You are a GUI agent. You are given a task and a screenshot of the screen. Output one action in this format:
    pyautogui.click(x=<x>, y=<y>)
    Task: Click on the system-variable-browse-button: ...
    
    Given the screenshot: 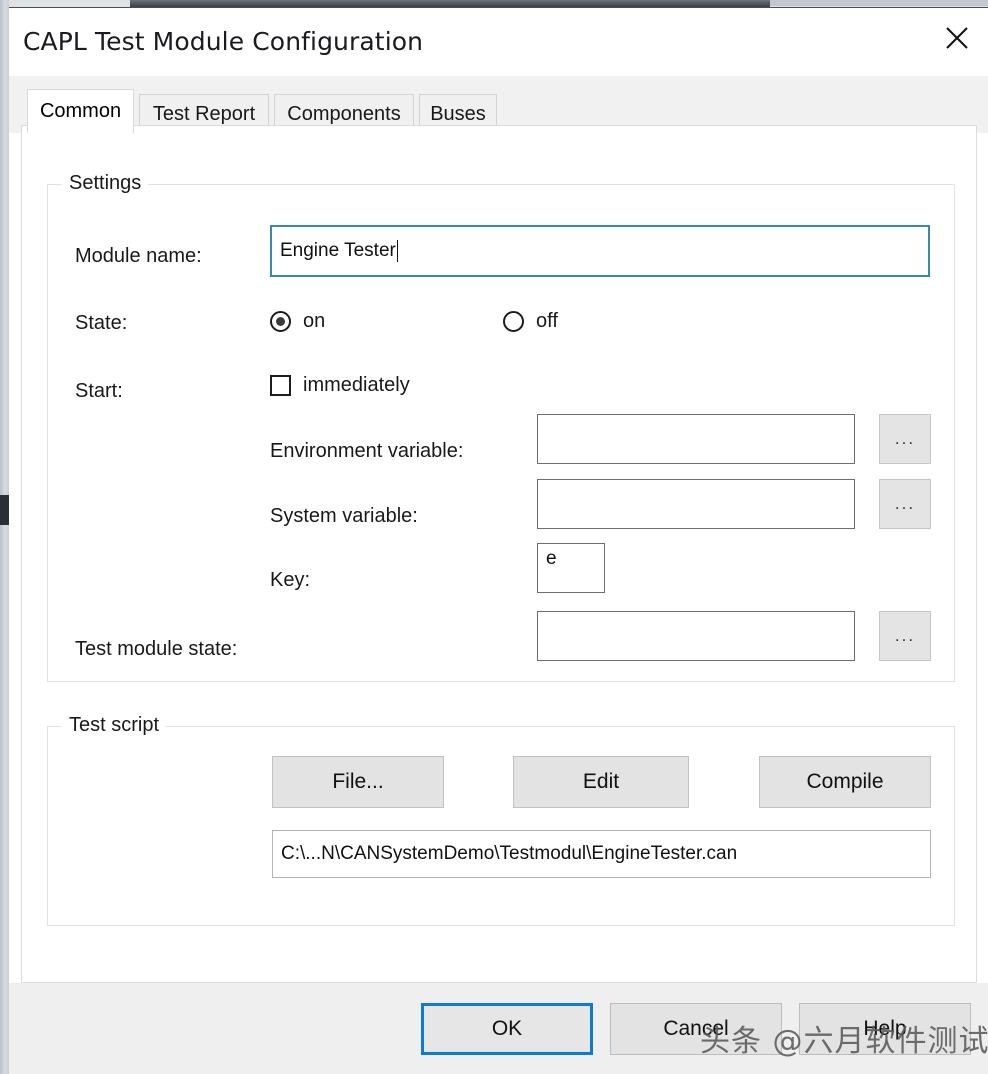 What is the action you would take?
    pyautogui.click(x=905, y=504)
    